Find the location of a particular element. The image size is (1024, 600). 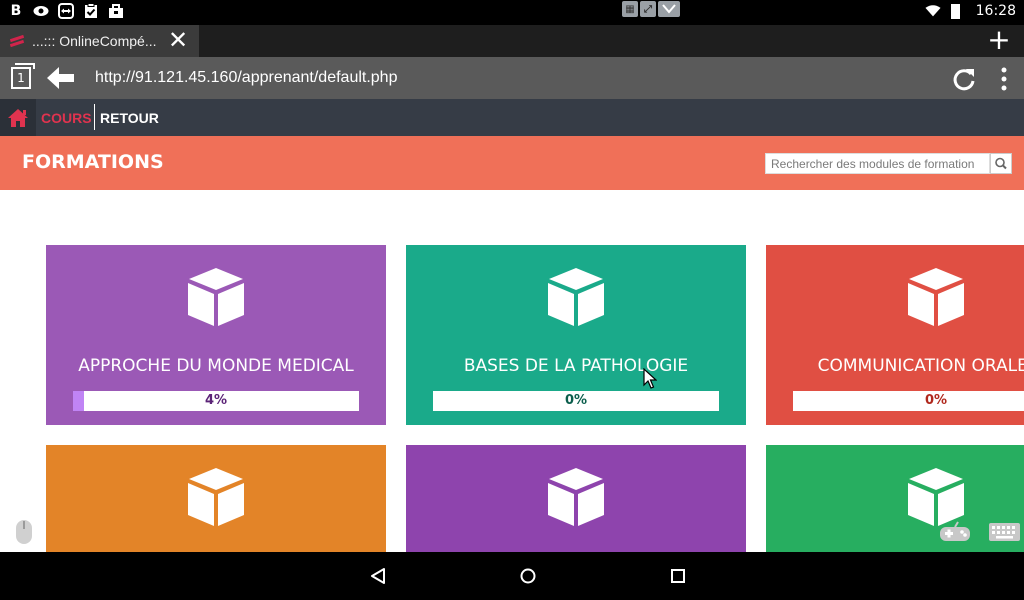

mouse-cursor-icon is located at coordinates (650, 378).